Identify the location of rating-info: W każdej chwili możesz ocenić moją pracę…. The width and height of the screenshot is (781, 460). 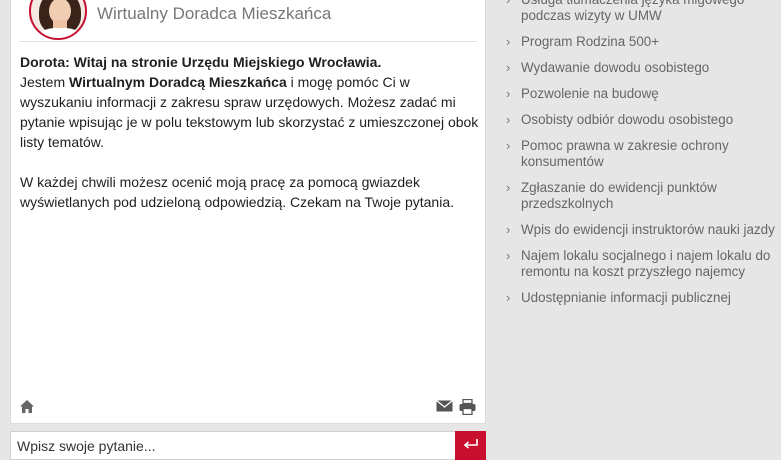
(237, 192).